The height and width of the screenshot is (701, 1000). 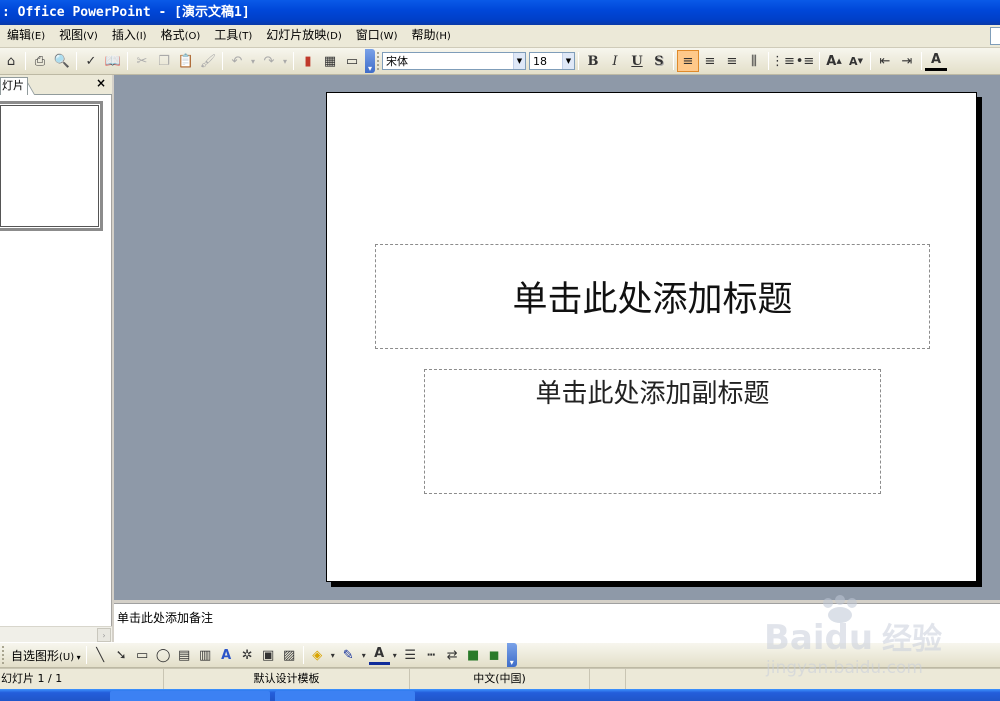 I want to click on diagram-icon: ✲, so click(x=247, y=655).